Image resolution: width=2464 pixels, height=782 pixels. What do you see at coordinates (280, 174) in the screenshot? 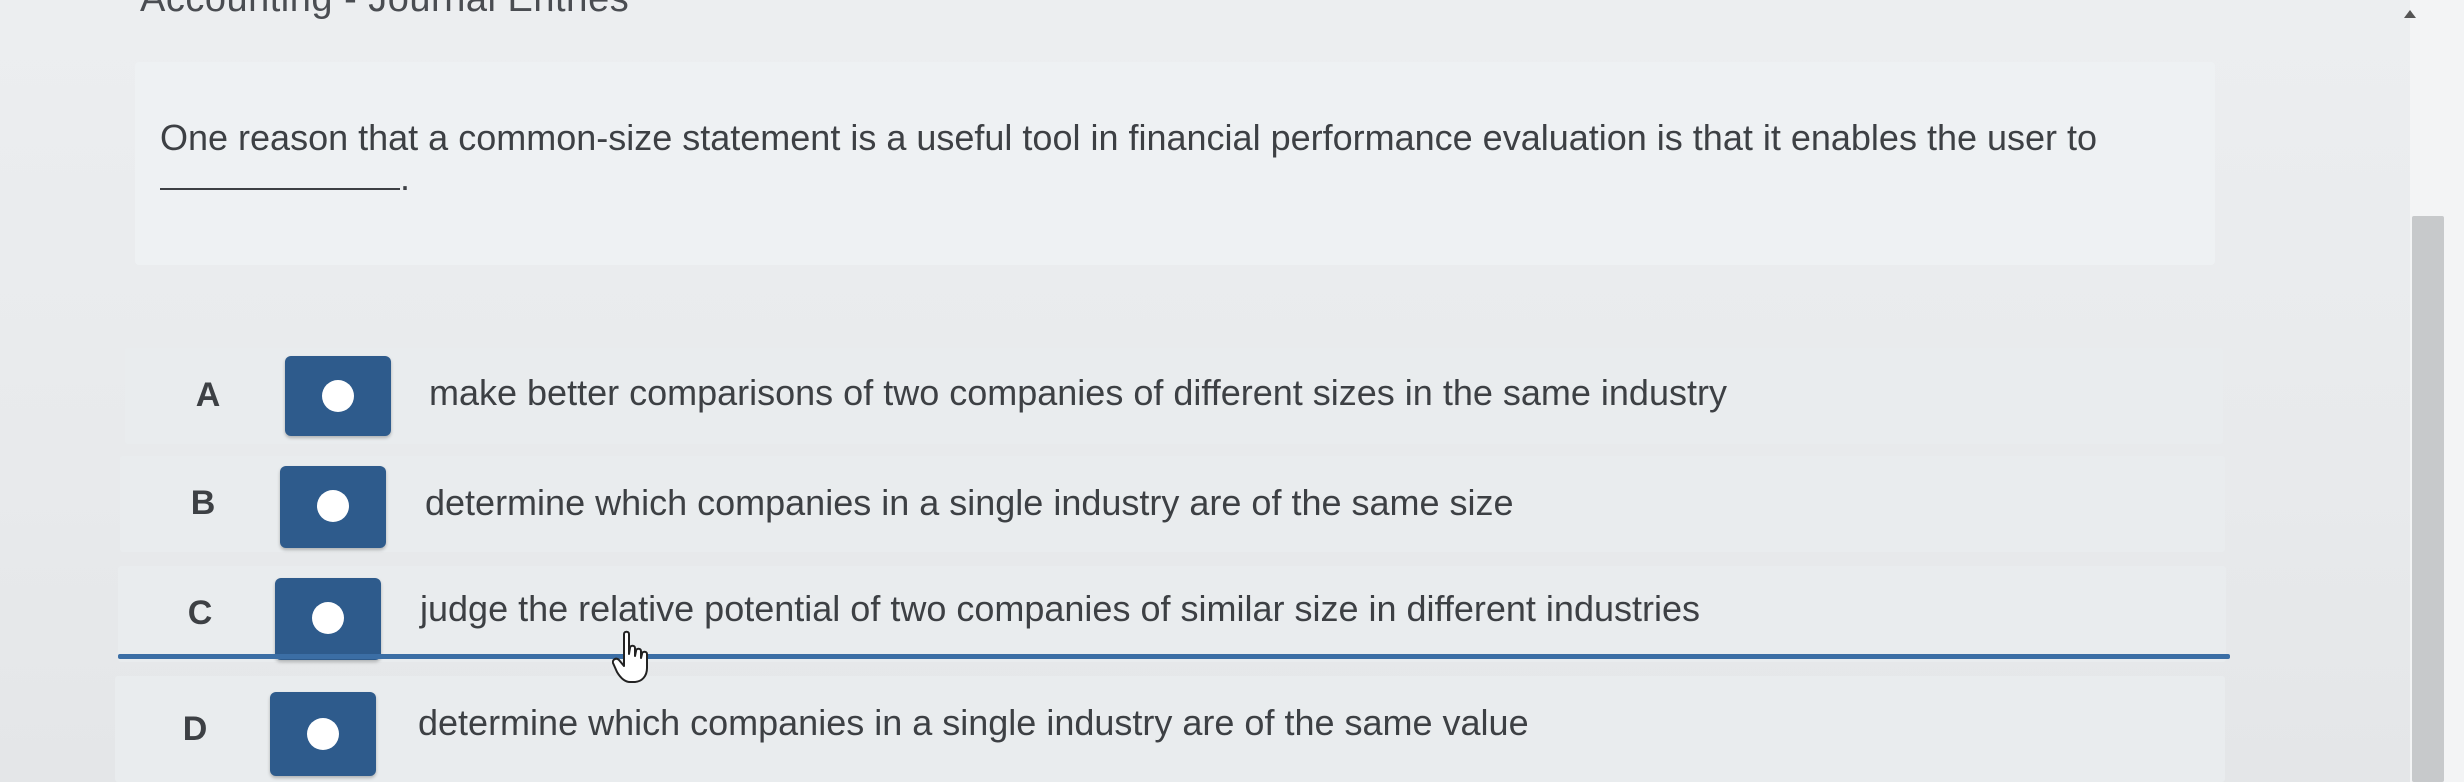
I see `answer-blank` at bounding box center [280, 174].